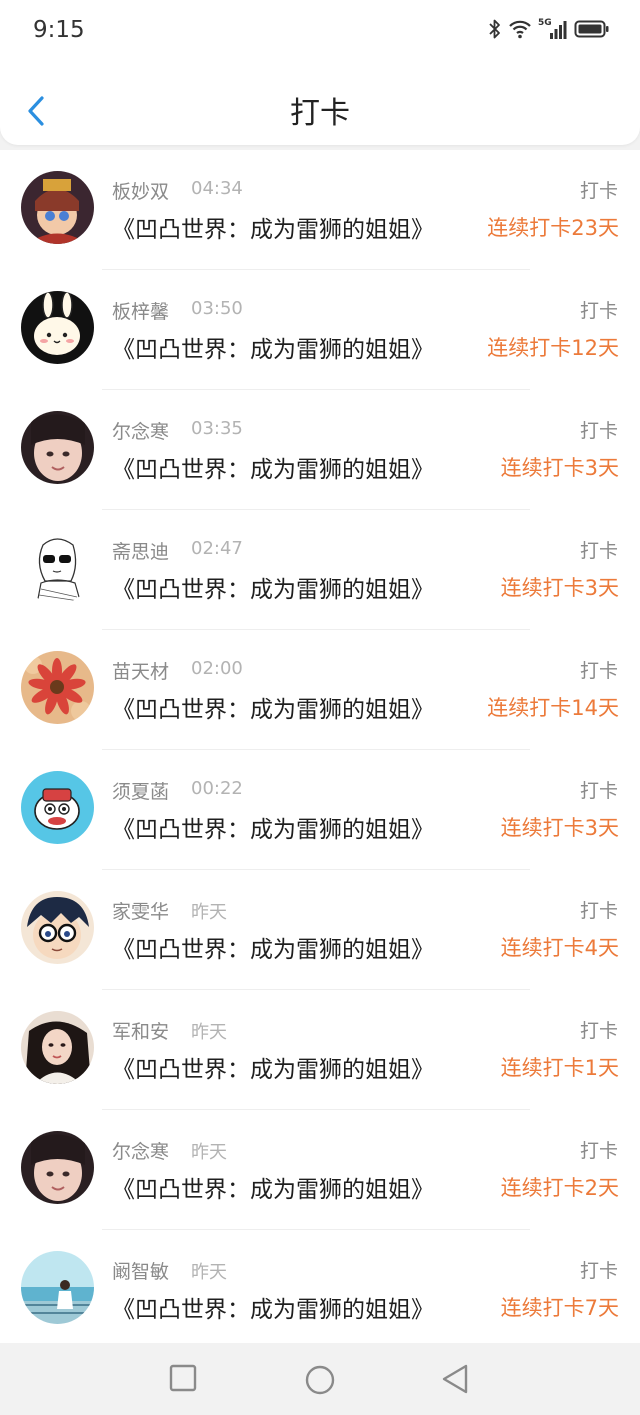 This screenshot has width=640, height=1415. Describe the element at coordinates (559, 1188) in the screenshot. I see `streak-count: 连续打卡2天` at that location.